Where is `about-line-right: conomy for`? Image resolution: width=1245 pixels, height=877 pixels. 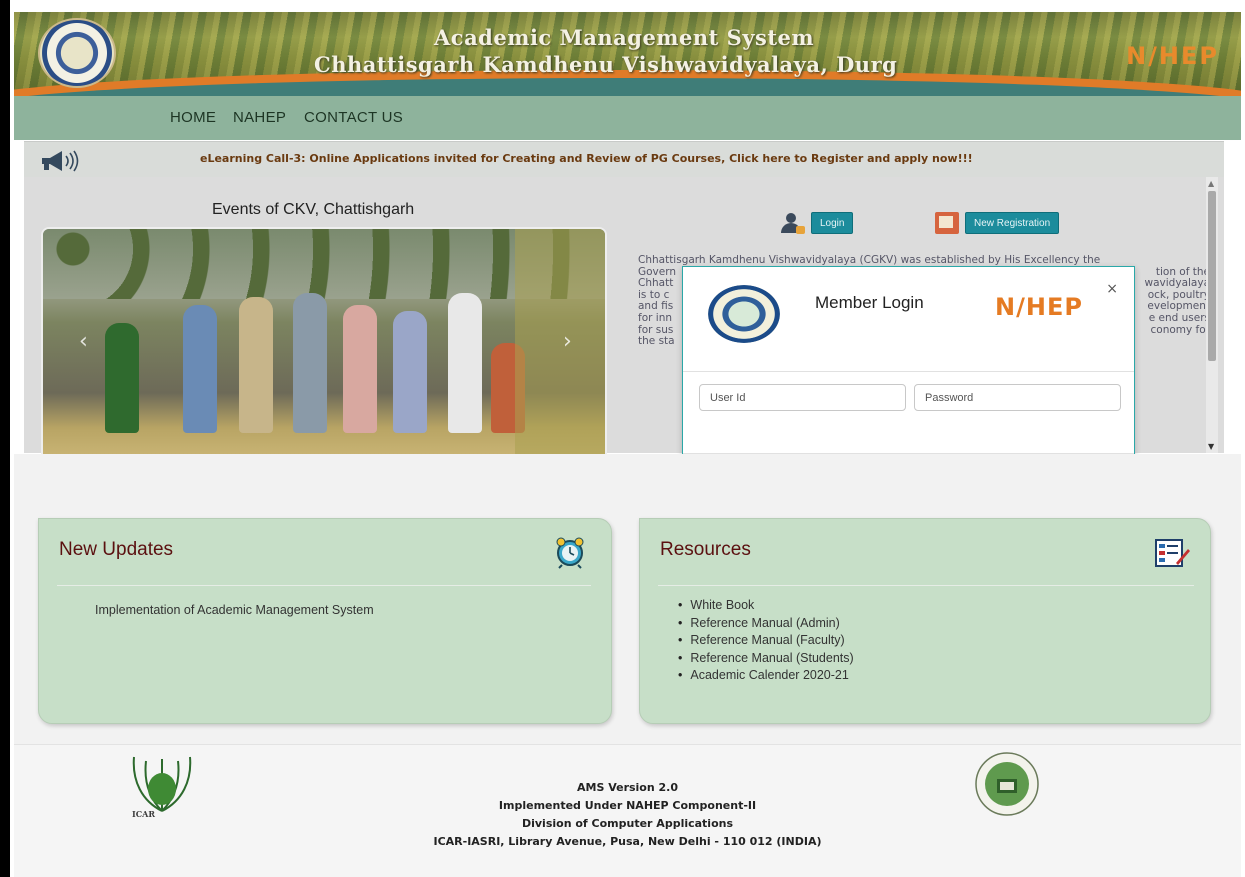
about-line-right: conomy for is located at coordinates (1180, 329).